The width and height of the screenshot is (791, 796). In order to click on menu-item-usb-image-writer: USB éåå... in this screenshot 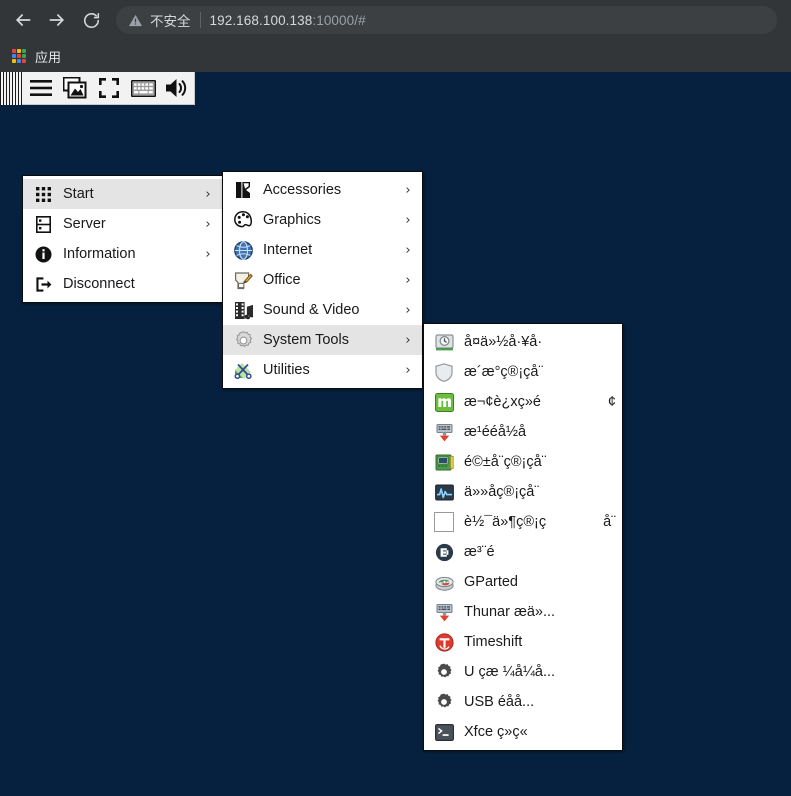, I will do `click(523, 702)`.